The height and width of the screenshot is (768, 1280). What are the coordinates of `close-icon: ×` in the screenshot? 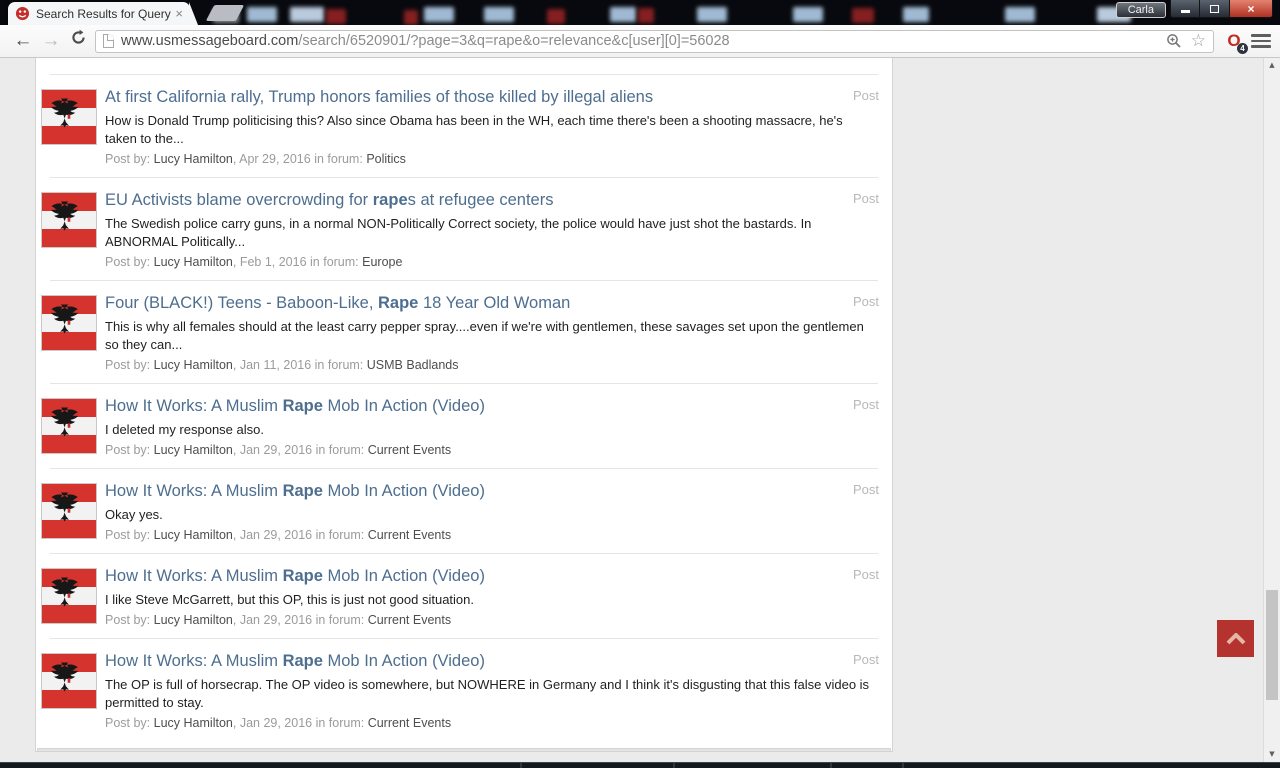 It's located at (1251, 8).